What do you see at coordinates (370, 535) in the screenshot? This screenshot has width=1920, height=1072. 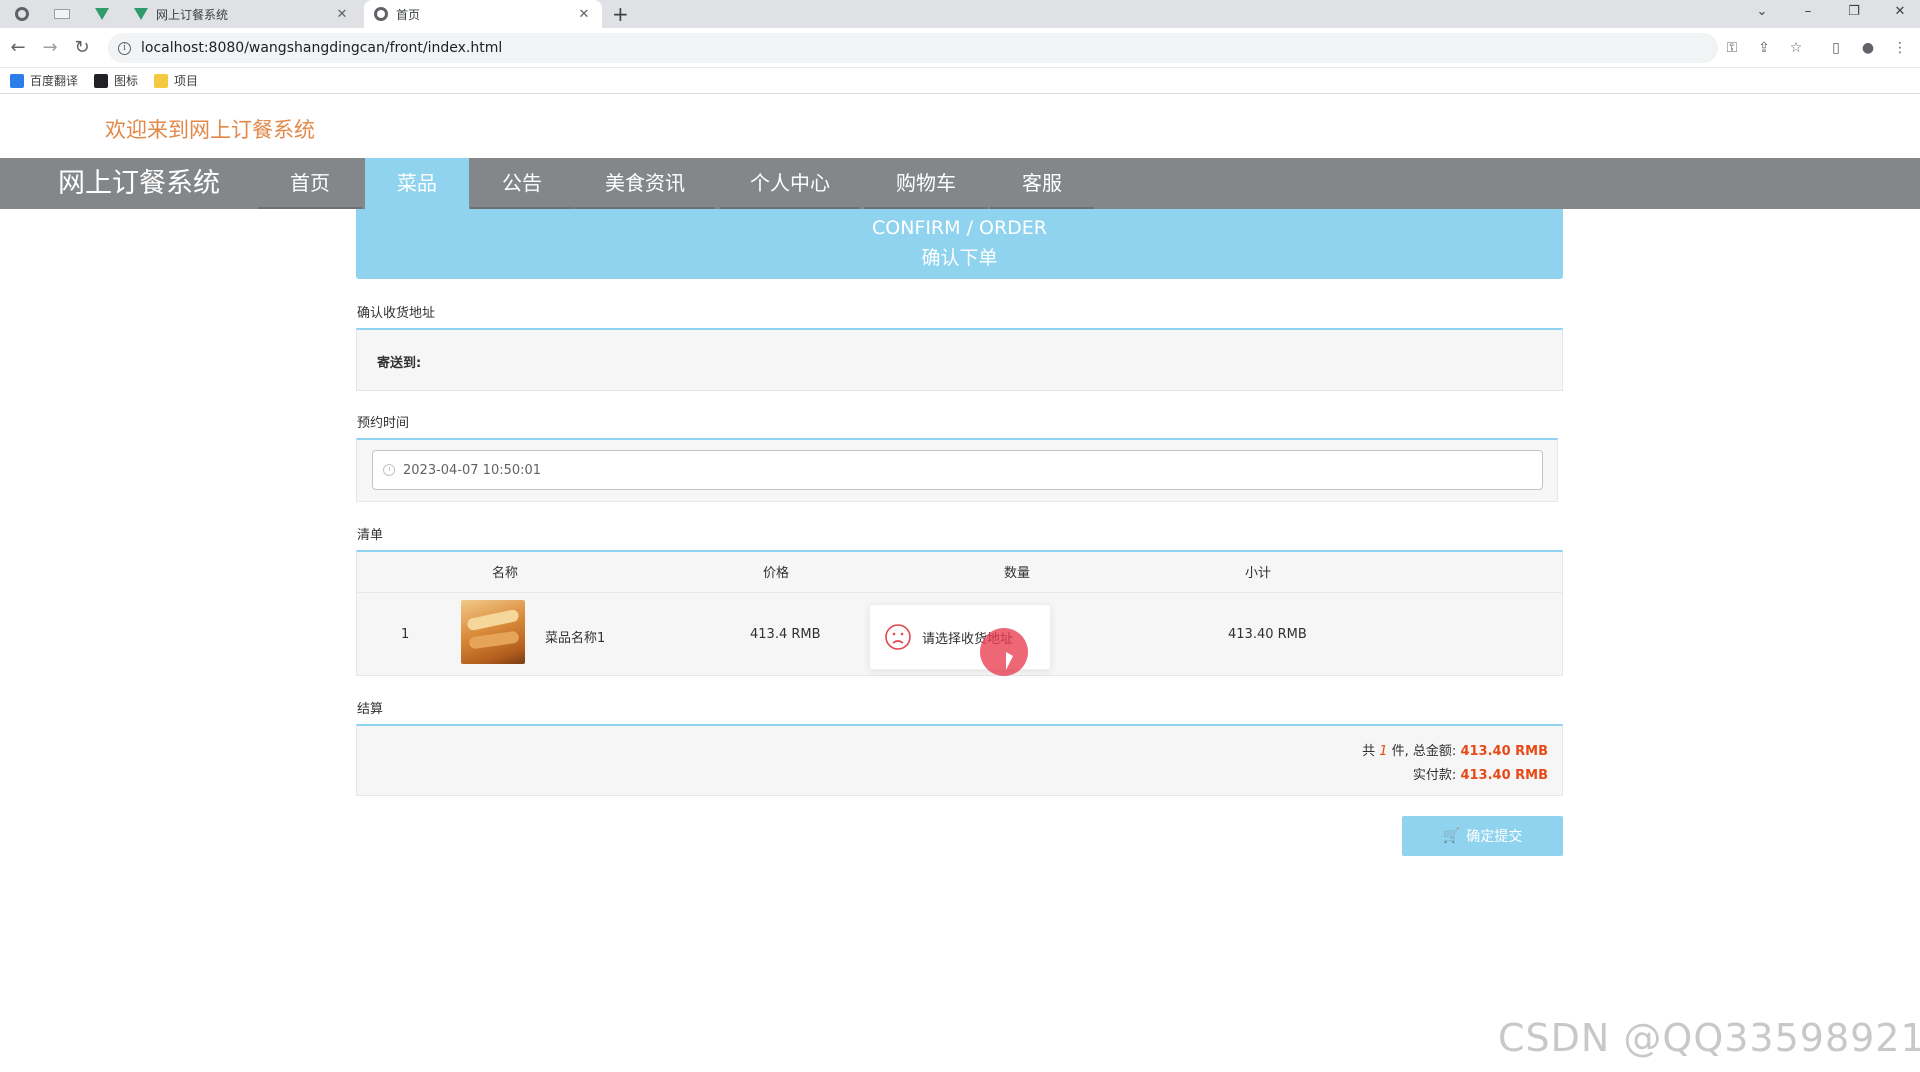 I see `list-section-title: 清单` at bounding box center [370, 535].